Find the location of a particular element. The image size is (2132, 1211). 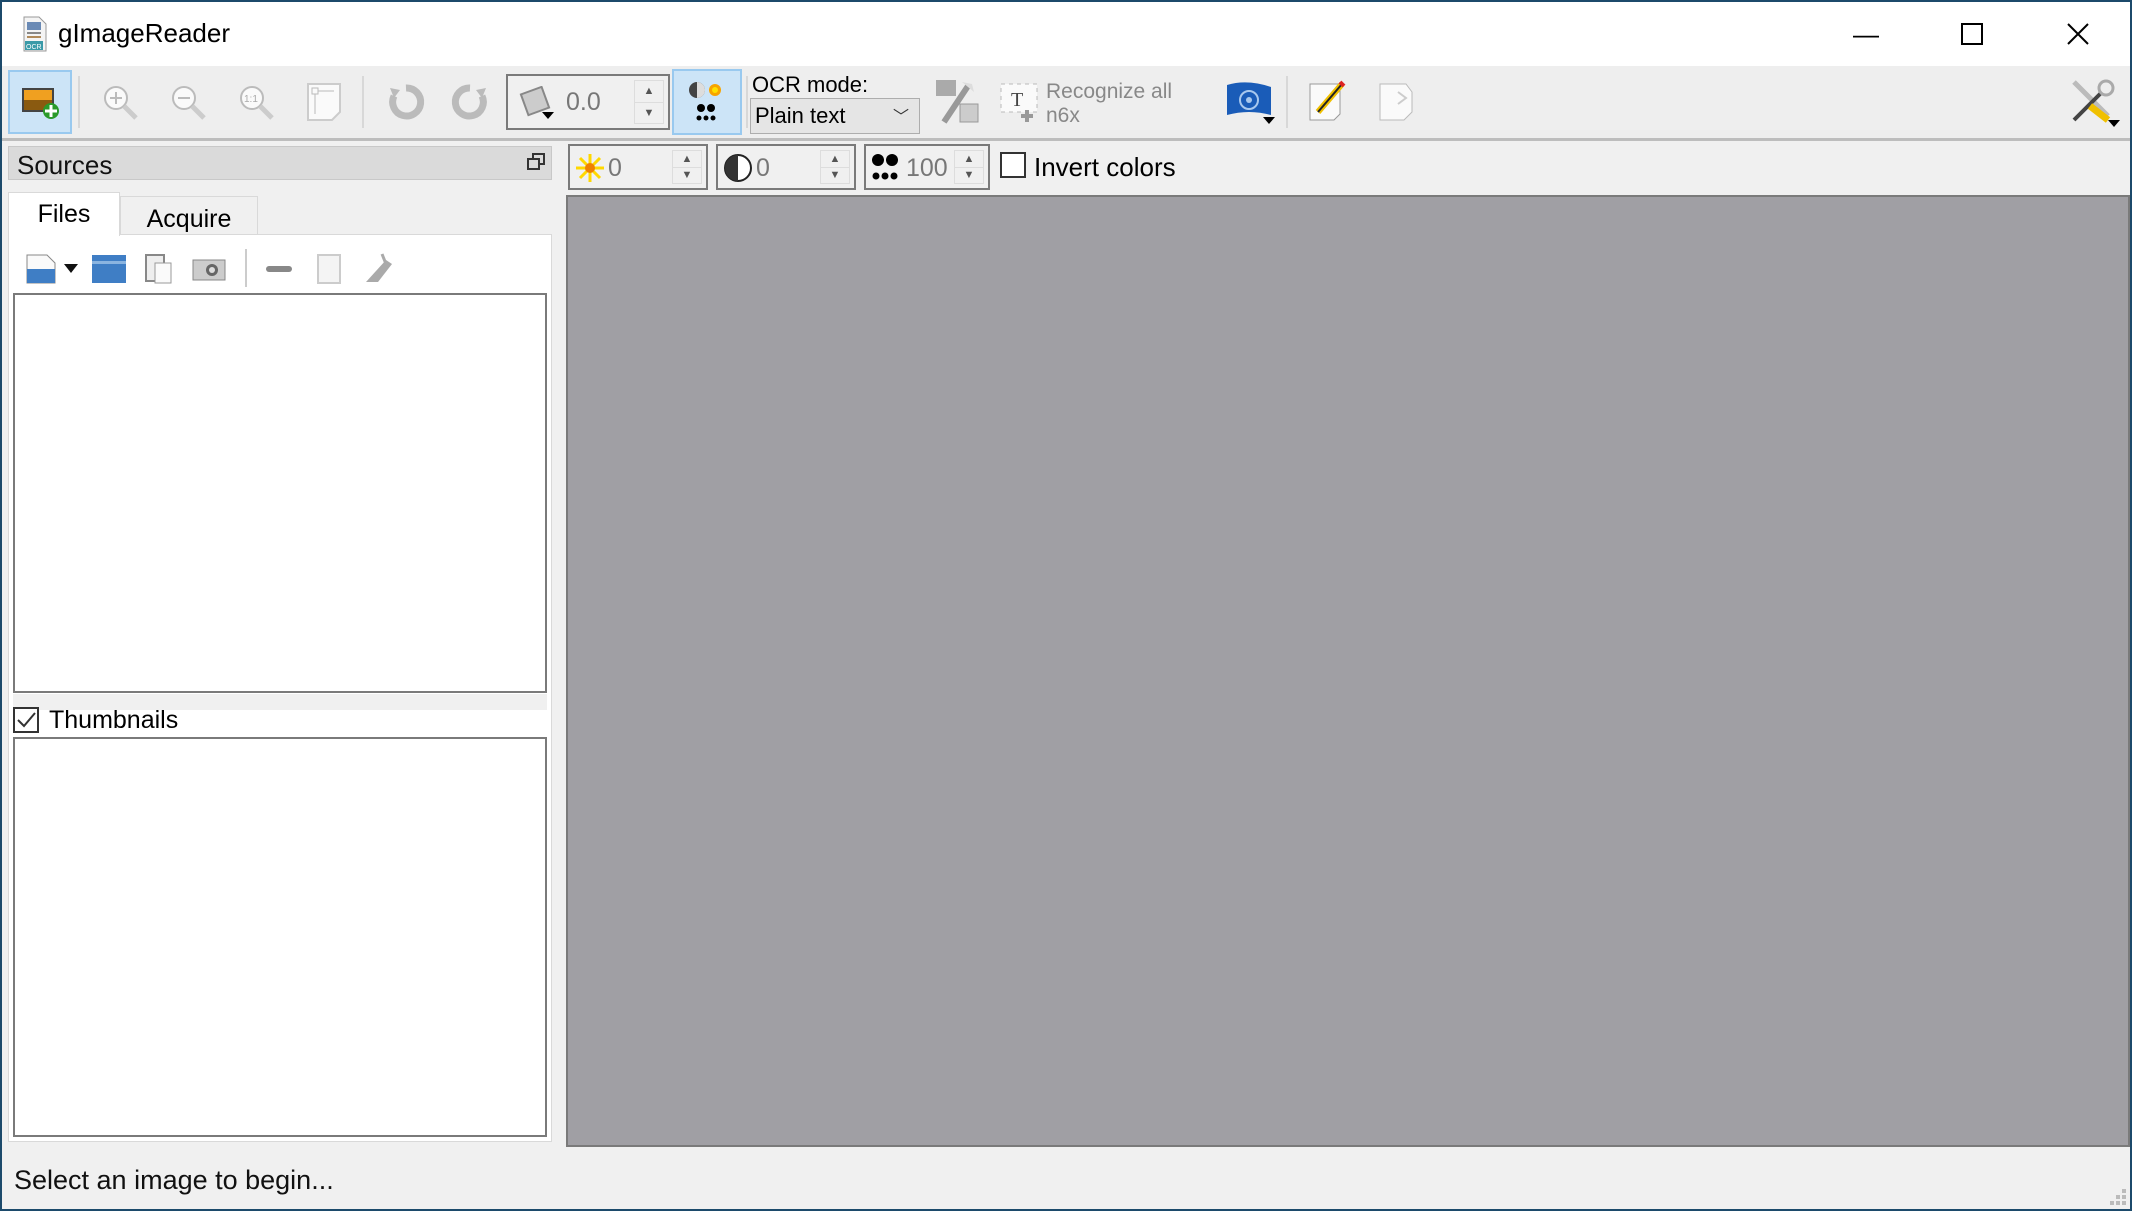

zoom-out-button is located at coordinates (188, 102).